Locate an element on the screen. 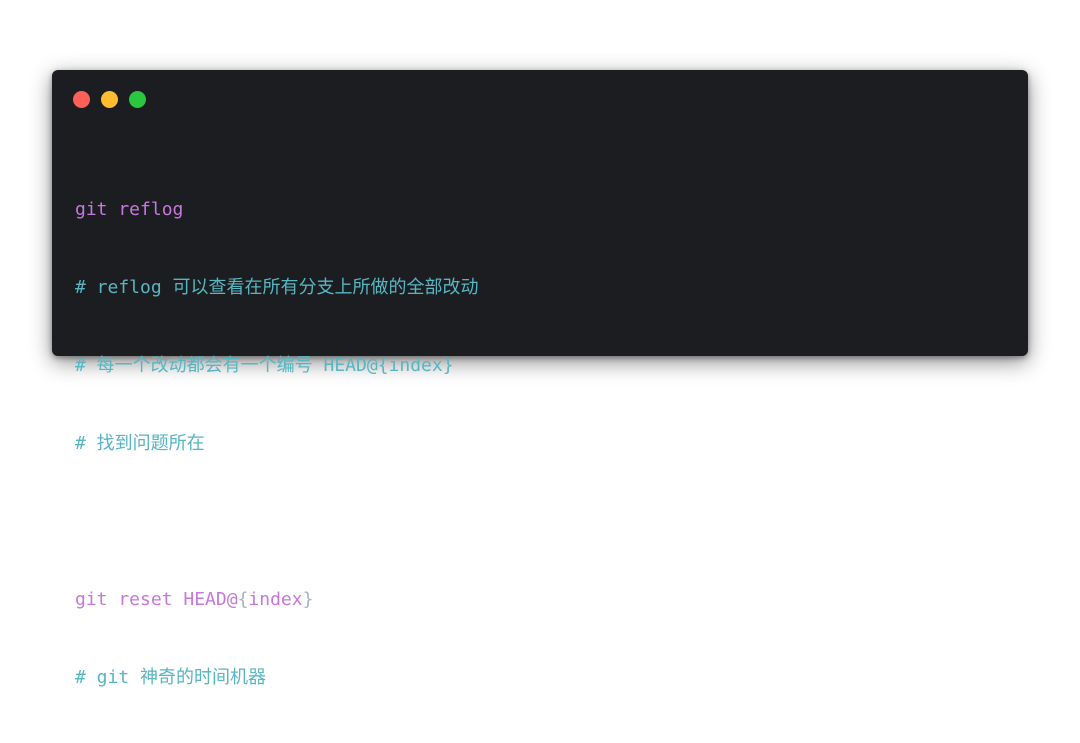  code-line-7: # git 神奇的时间机器 is located at coordinates (171, 677).